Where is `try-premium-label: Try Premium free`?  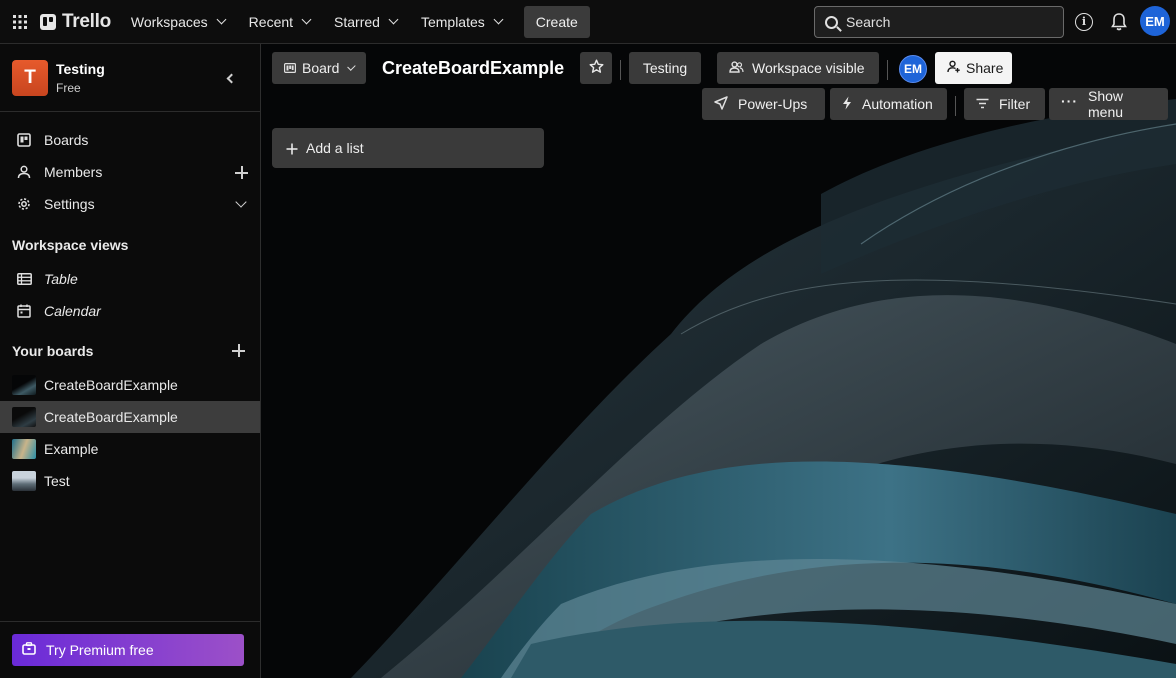 try-premium-label: Try Premium free is located at coordinates (100, 650).